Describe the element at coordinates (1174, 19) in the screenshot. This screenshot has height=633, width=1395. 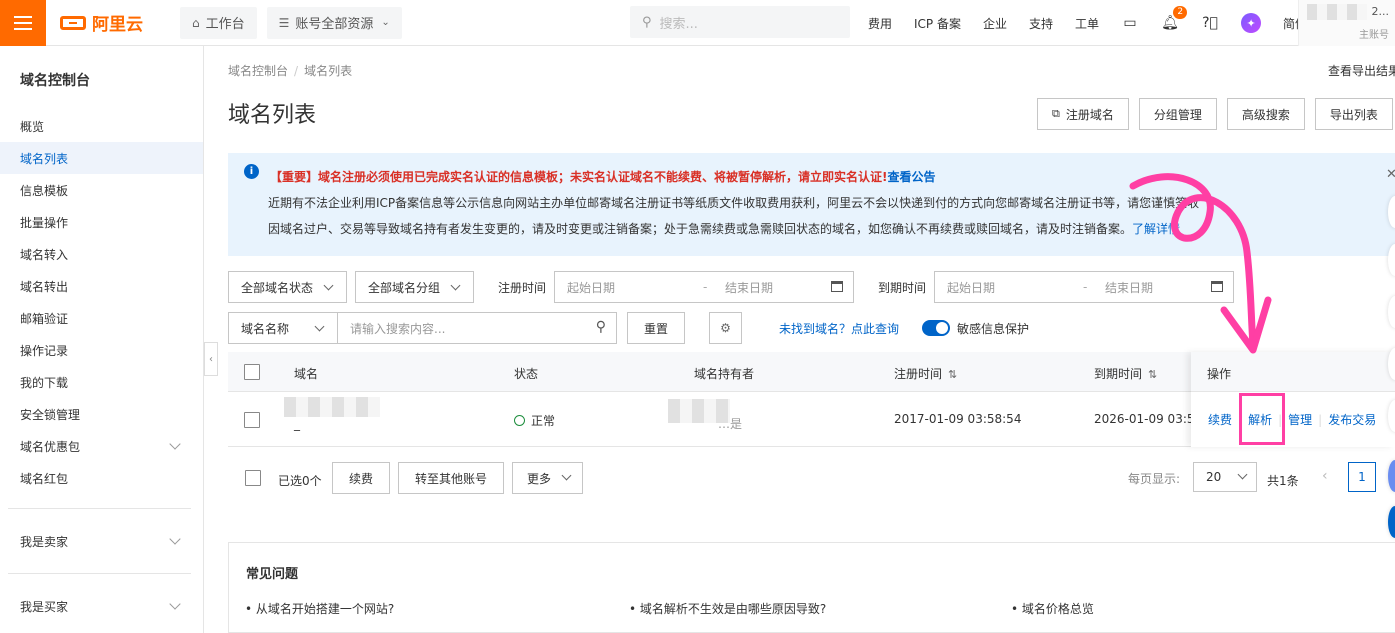
I see `bell-icon: 🔔︎ 2` at that location.